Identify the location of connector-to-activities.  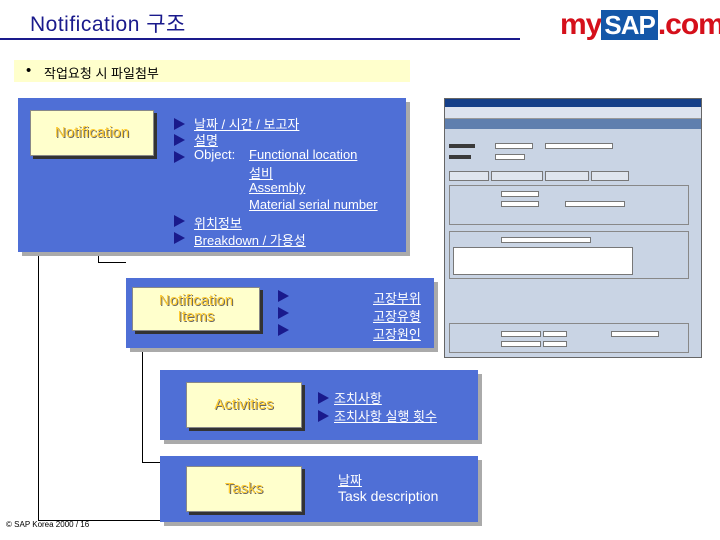
(151, 462).